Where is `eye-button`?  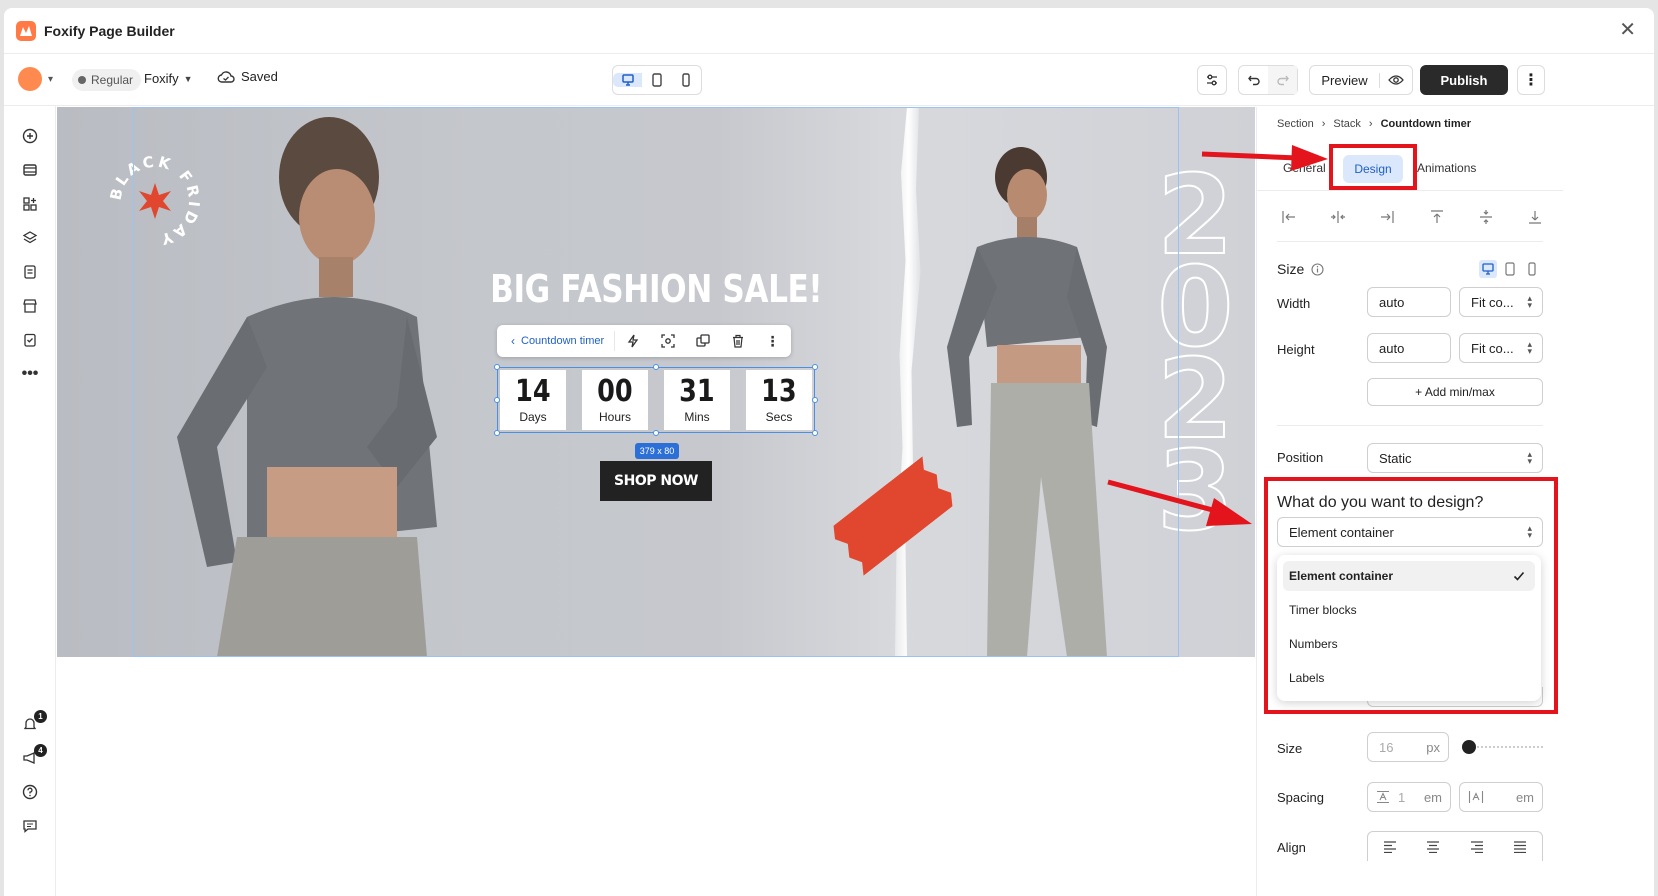 eye-button is located at coordinates (1396, 80).